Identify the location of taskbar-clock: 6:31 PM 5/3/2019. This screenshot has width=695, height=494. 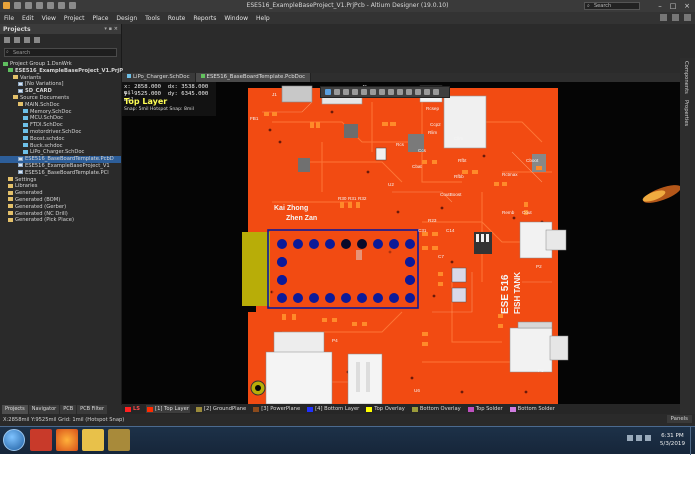
(672, 440).